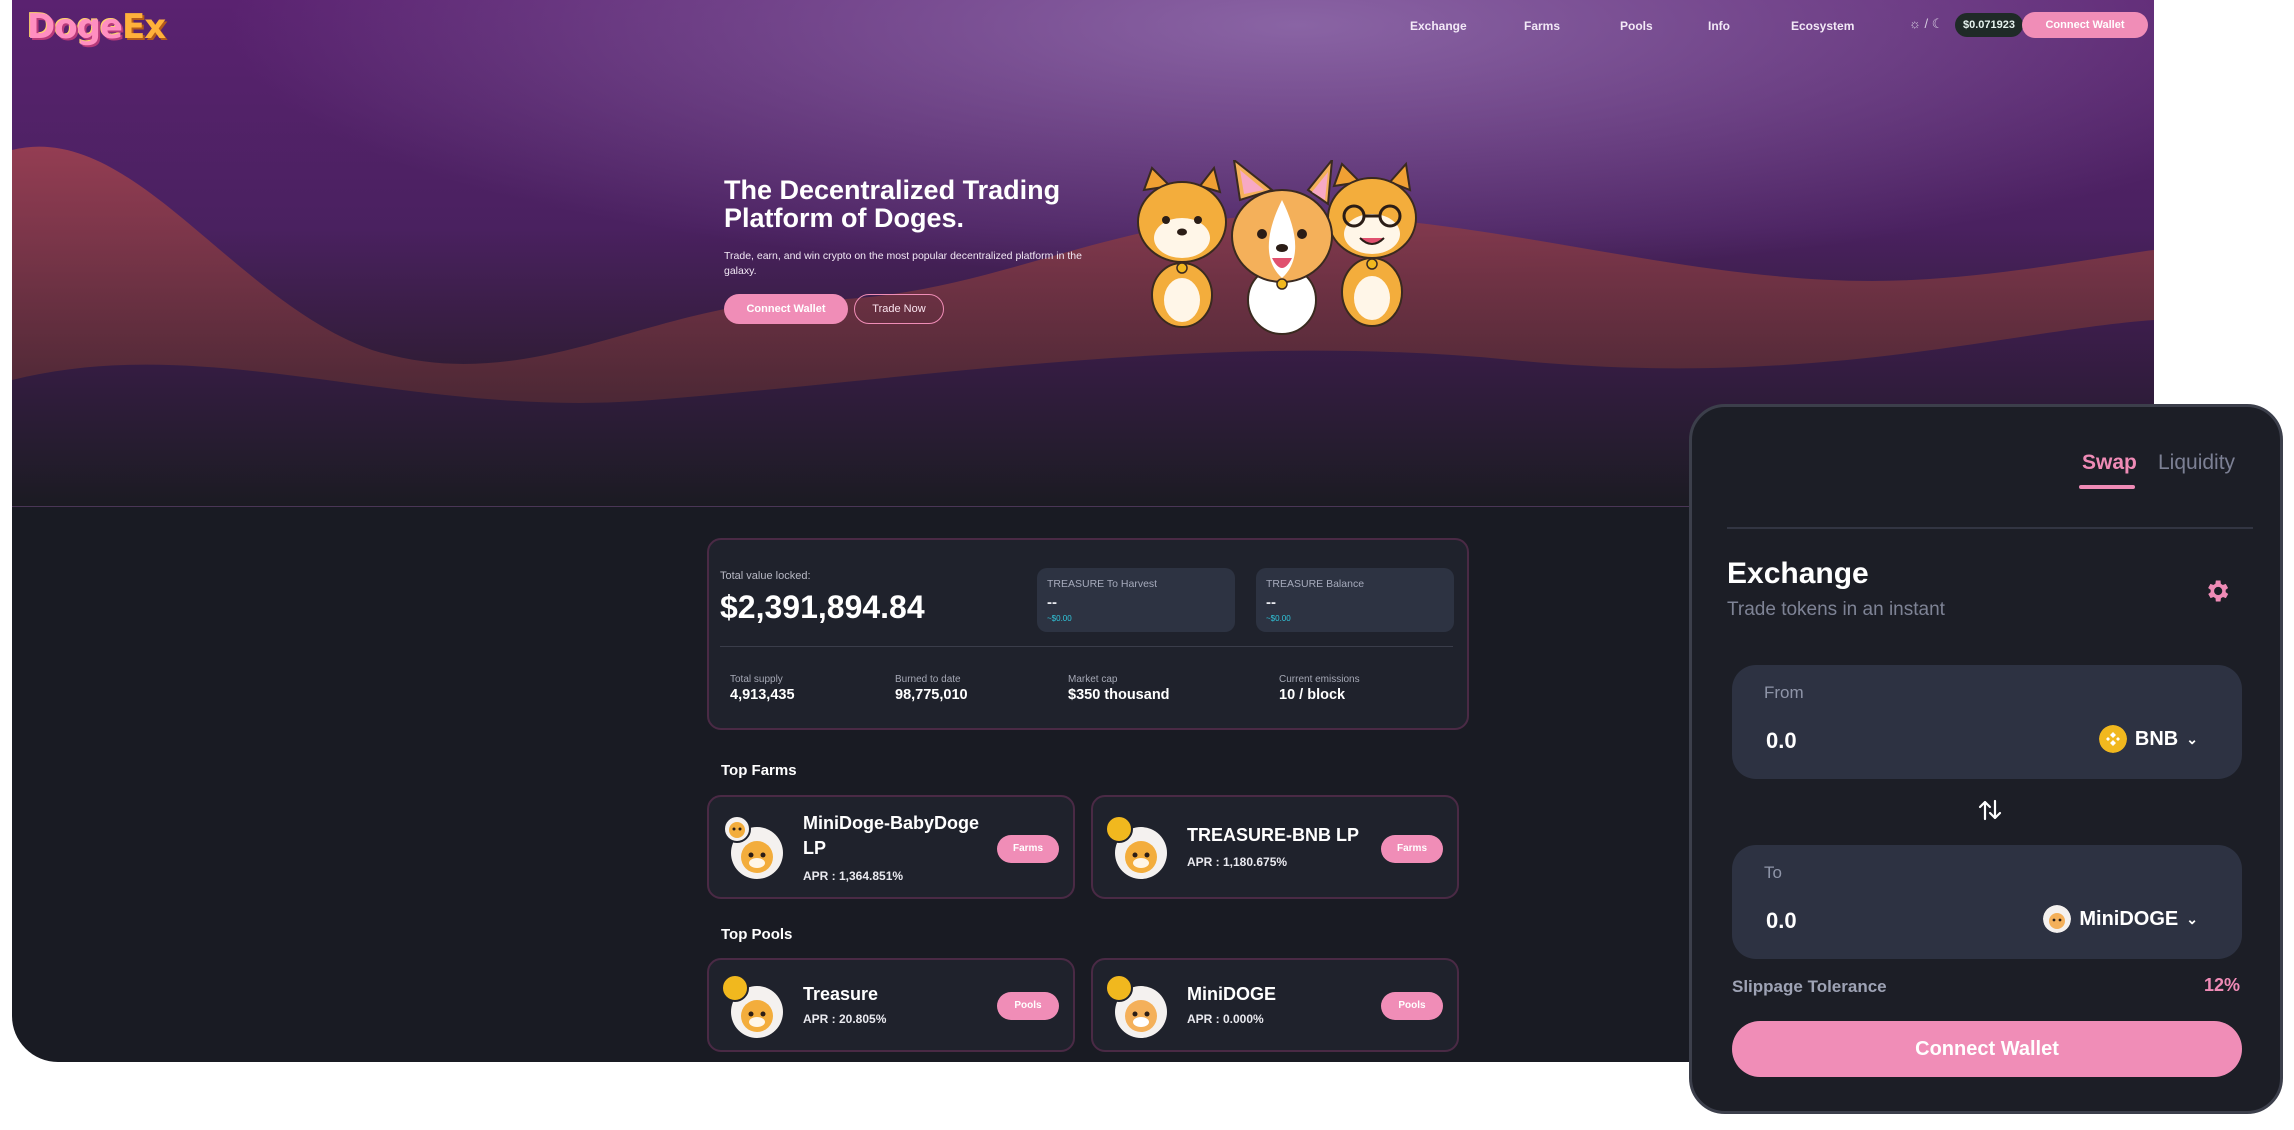  I want to click on pool-name: Treasure, so click(841, 994).